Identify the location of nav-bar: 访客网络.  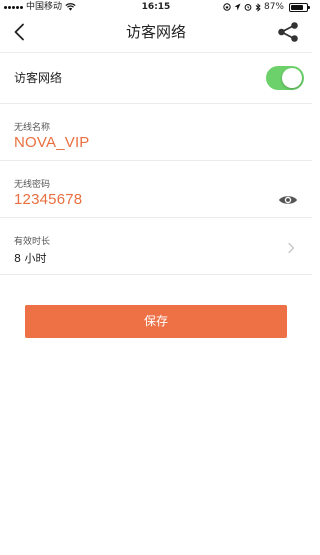
(156, 32).